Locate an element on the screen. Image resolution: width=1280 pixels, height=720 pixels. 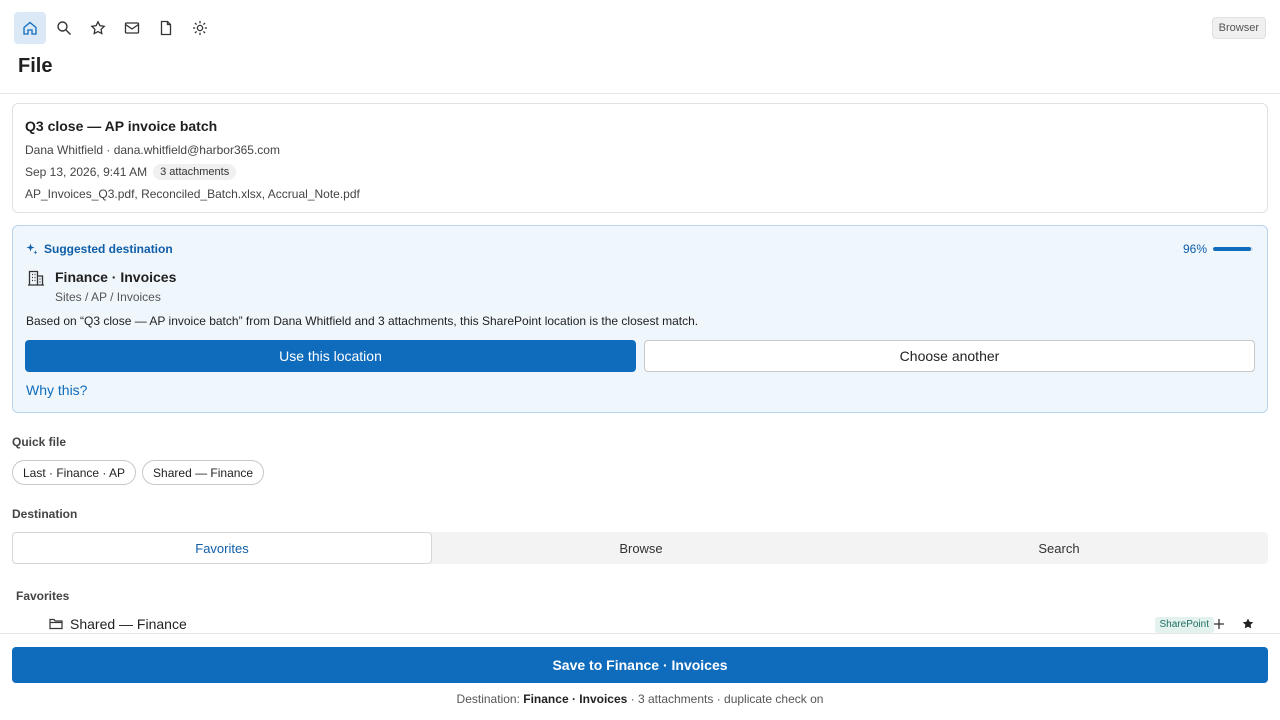
choose-another-button: Choose another is located at coordinates (949, 356).